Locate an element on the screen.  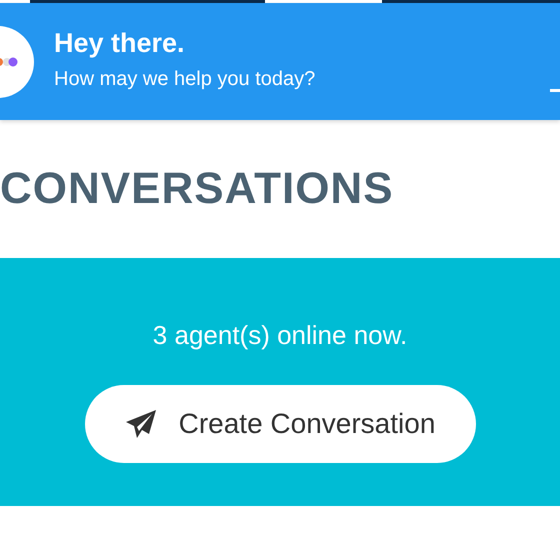
agents-status: 3 agent(s) online now. is located at coordinates (280, 335).